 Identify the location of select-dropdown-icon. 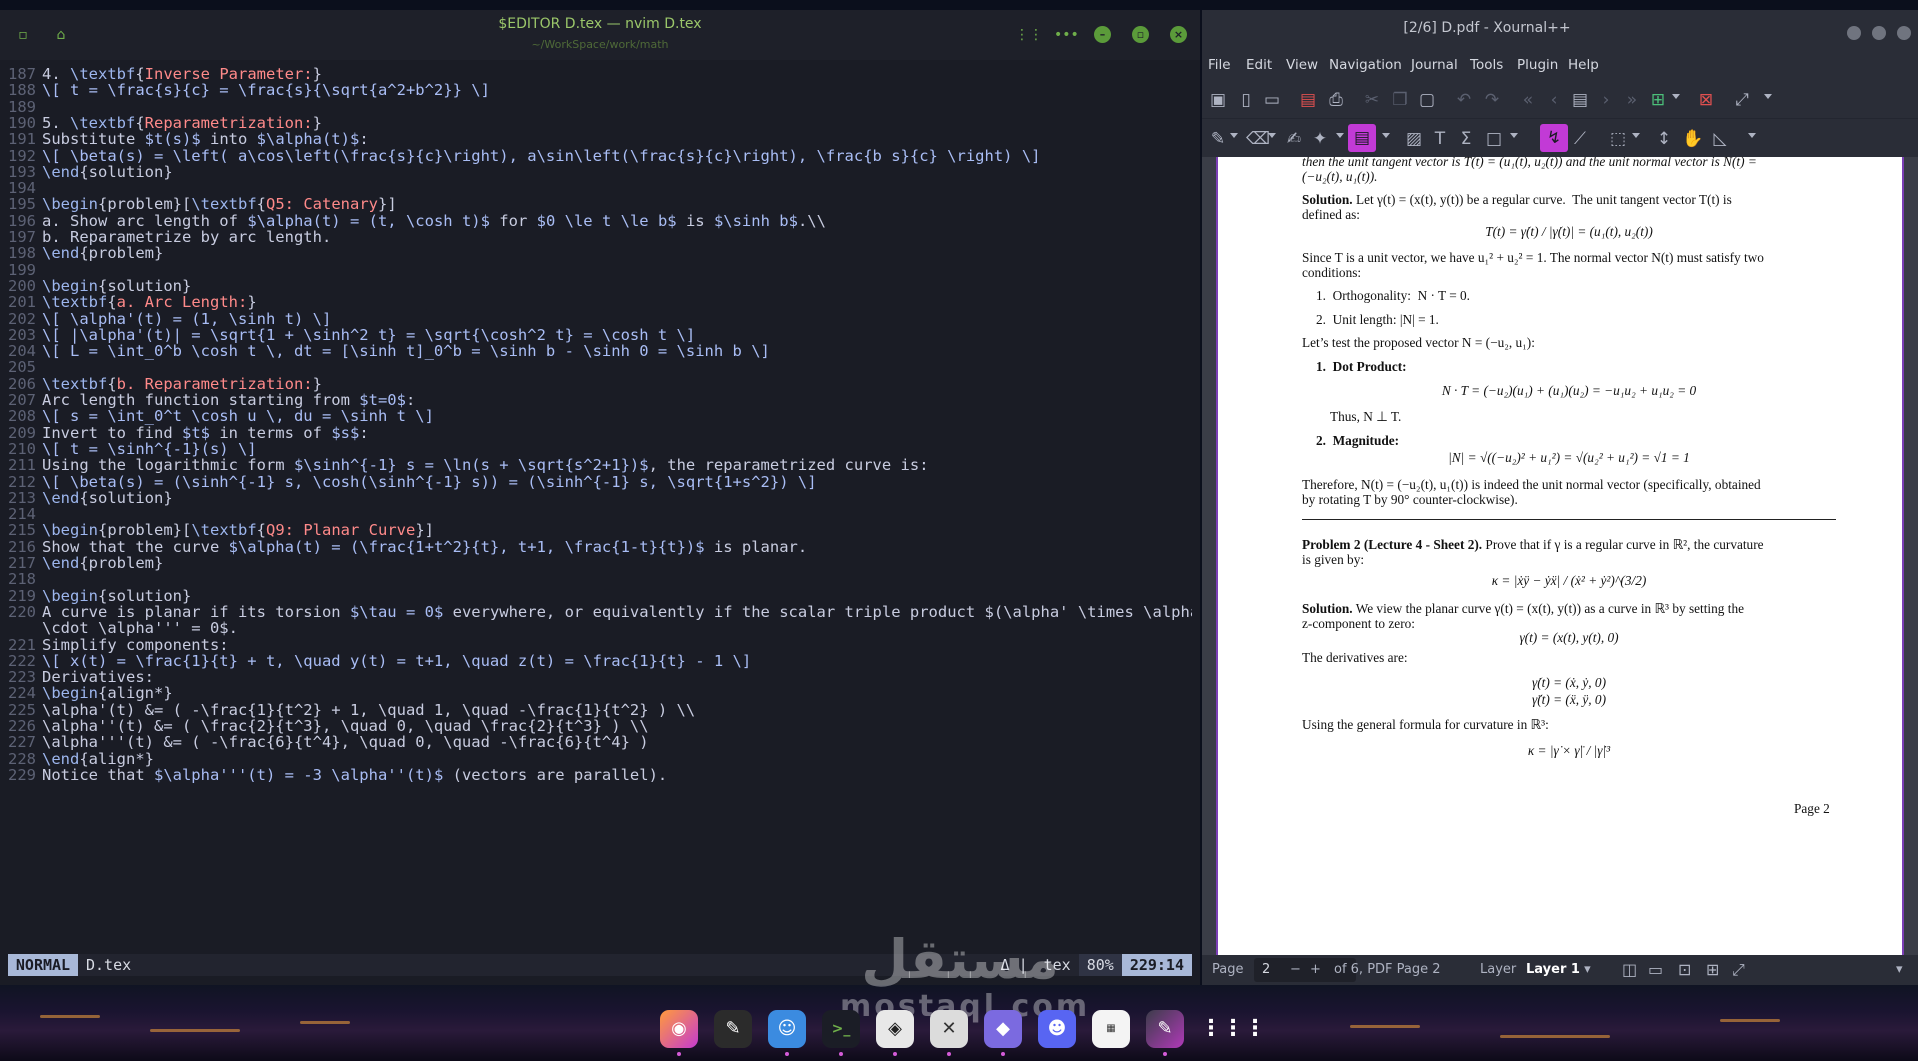
(1636, 135).